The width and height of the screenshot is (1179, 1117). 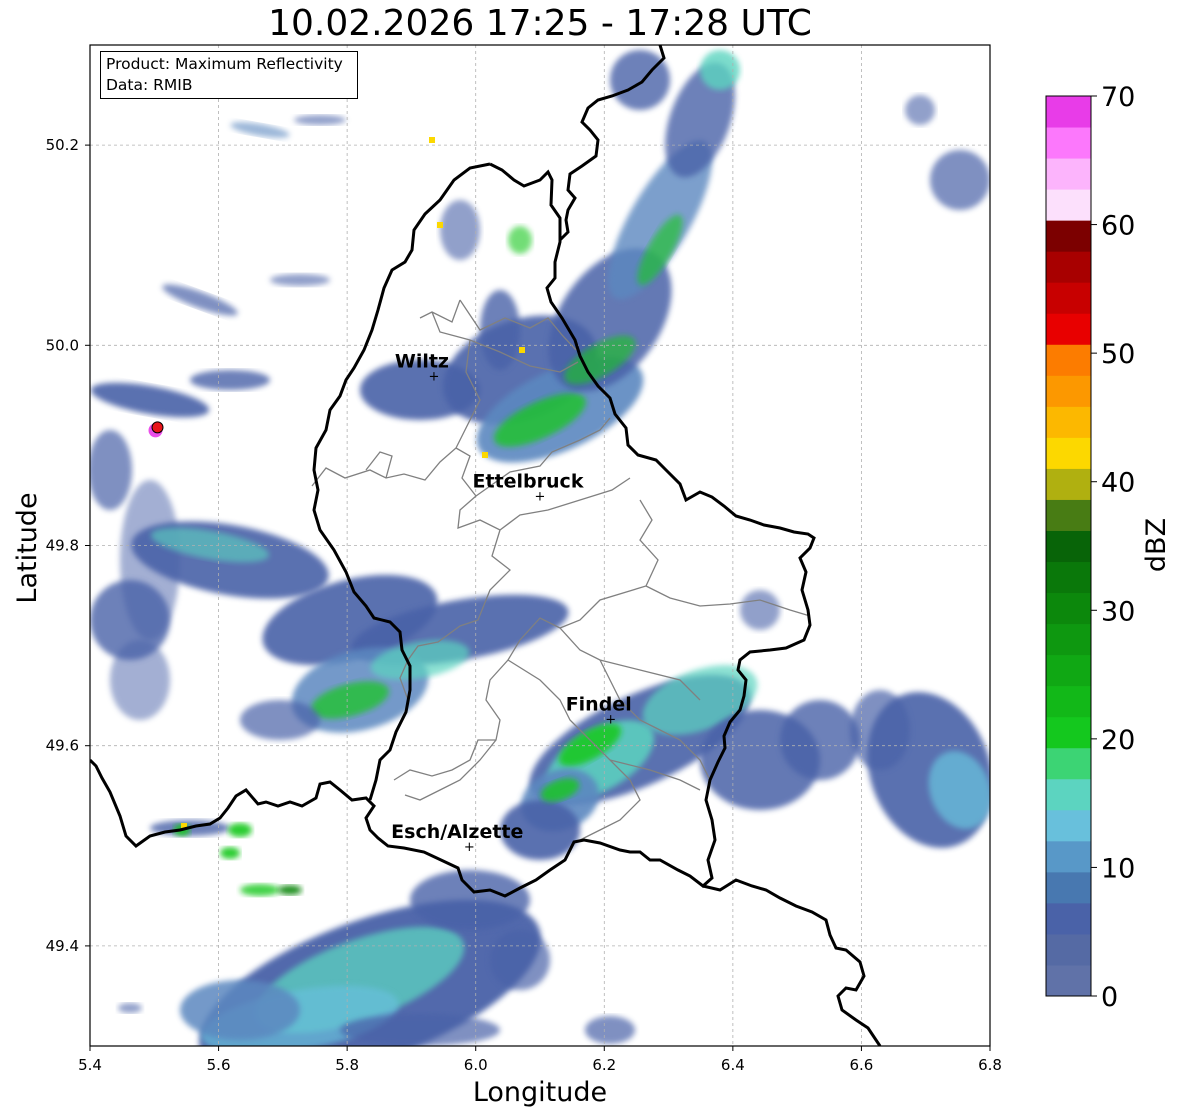 I want to click on colorbar-label: dBZ, so click(x=1156, y=545).